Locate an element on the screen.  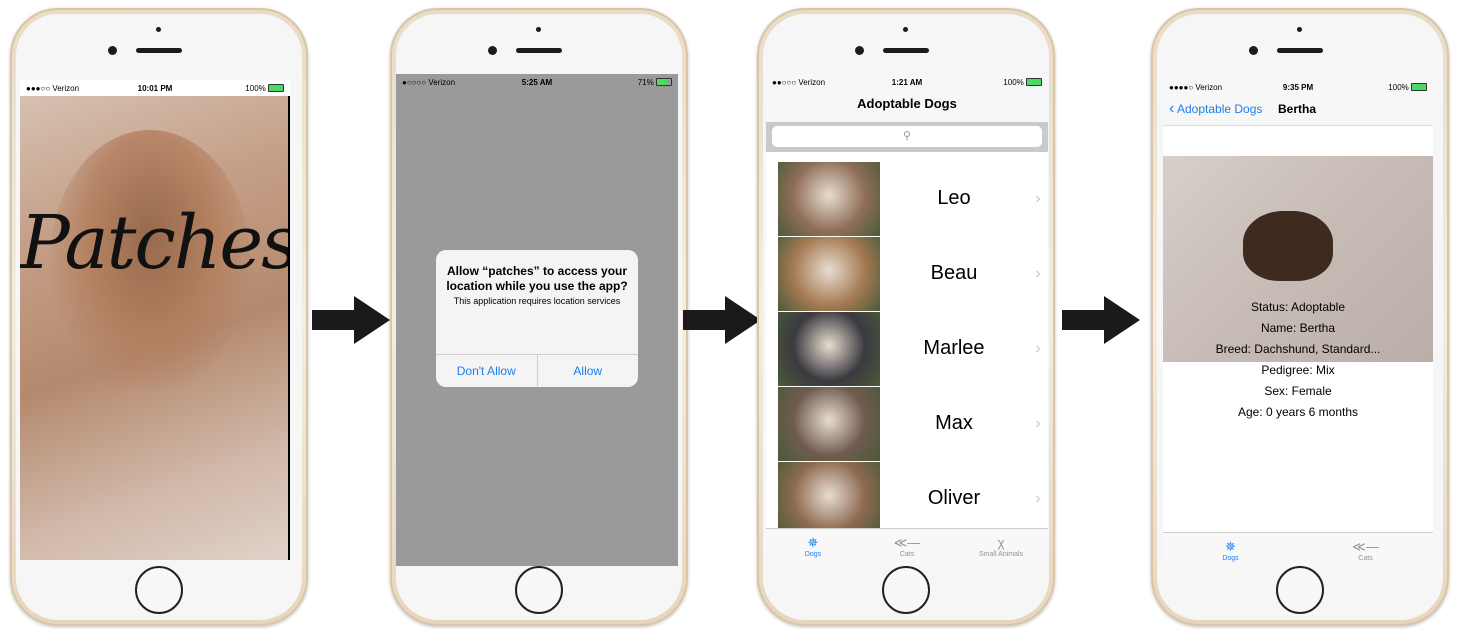
chevron-left-icon: ‹ is located at coordinates (1172, 108).